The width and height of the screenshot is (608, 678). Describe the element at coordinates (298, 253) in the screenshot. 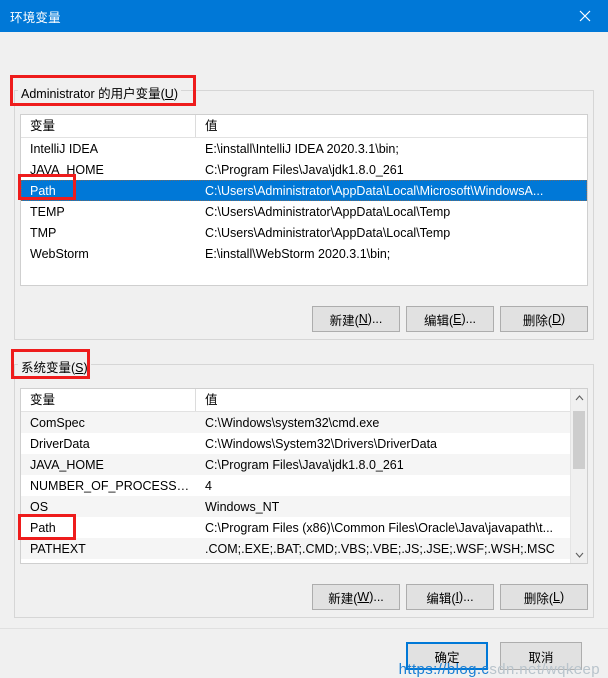

I see `variable-value-cell: E:\install\WebStorm 2020.3.1\bin;` at that location.